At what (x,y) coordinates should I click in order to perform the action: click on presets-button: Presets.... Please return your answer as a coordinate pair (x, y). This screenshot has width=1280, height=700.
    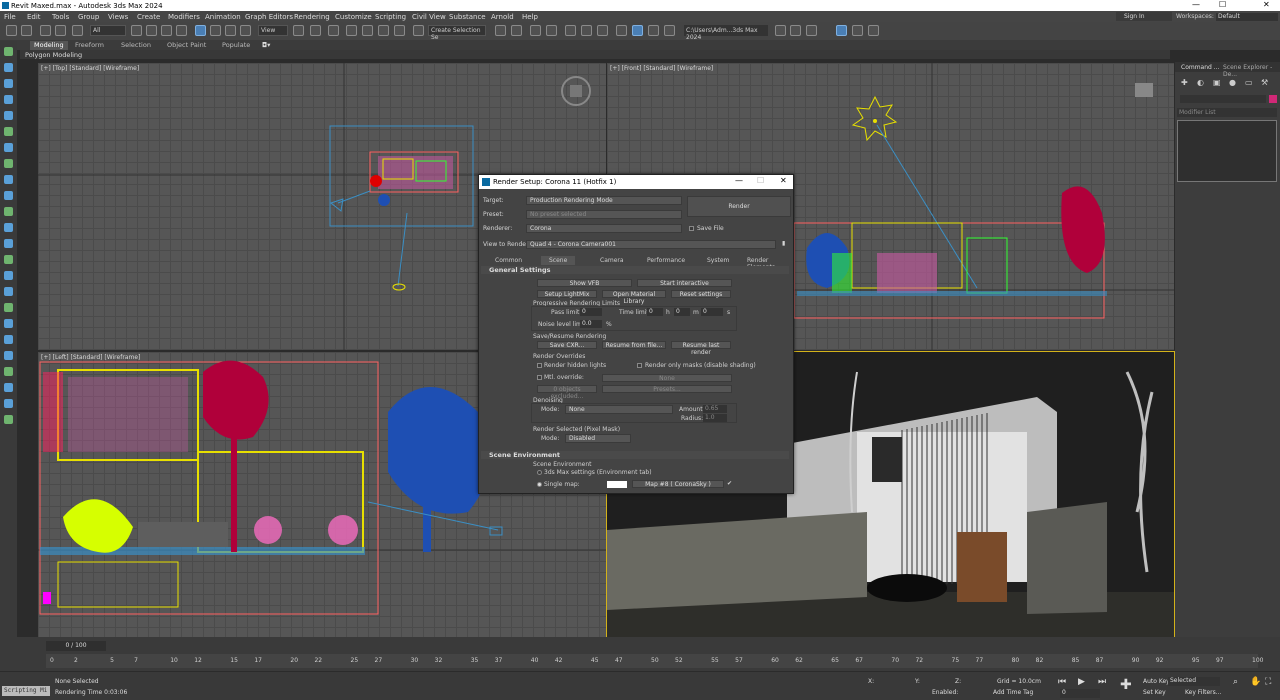
    Looking at the image, I should click on (667, 389).